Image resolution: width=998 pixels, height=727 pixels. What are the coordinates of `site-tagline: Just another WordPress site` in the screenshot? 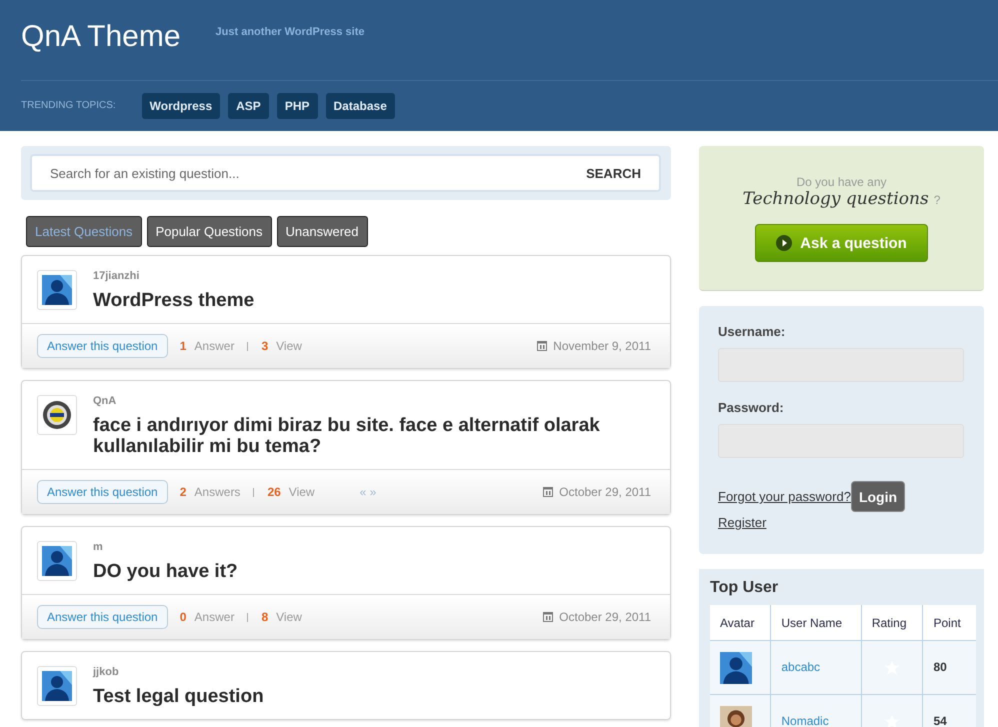 It's located at (290, 32).